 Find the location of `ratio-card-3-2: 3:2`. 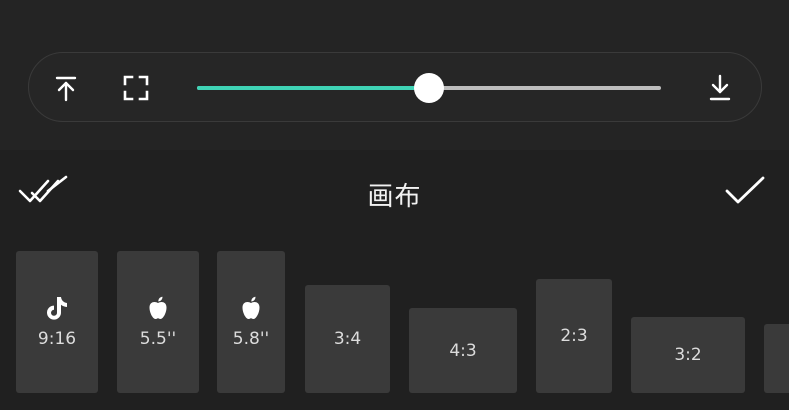

ratio-card-3-2: 3:2 is located at coordinates (688, 355).